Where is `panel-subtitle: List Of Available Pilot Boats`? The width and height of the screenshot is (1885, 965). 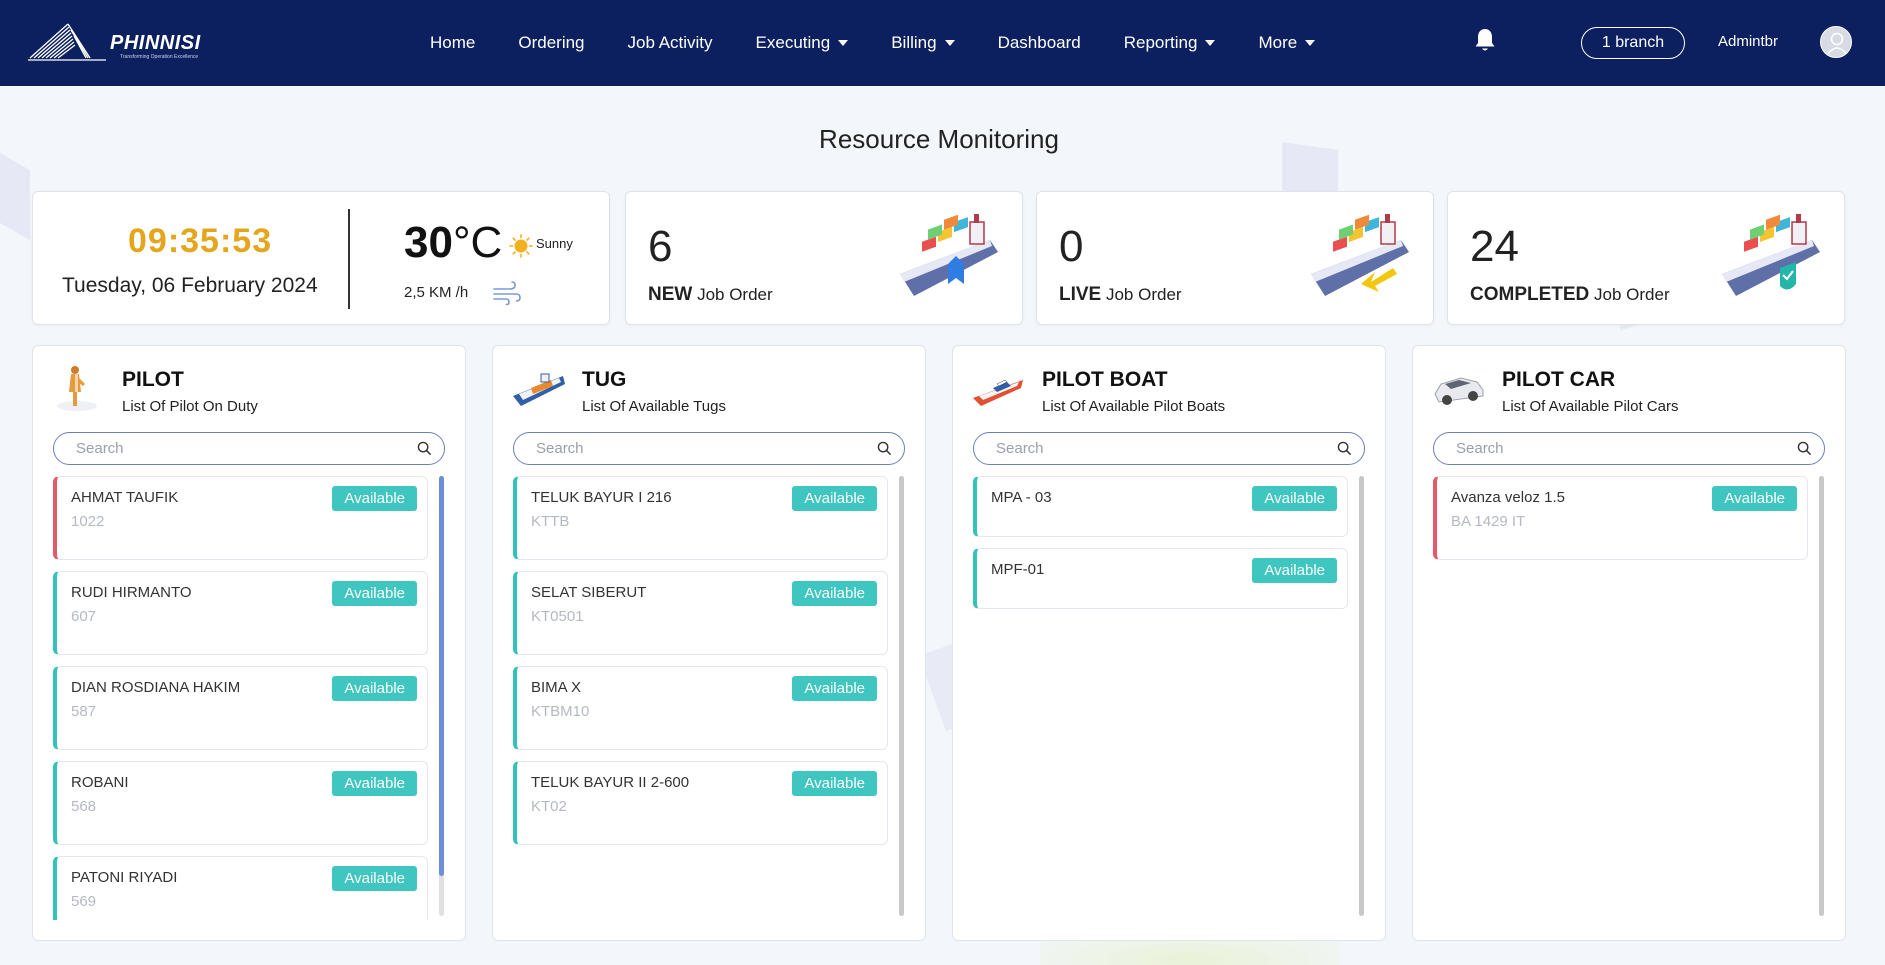 panel-subtitle: List Of Available Pilot Boats is located at coordinates (1134, 406).